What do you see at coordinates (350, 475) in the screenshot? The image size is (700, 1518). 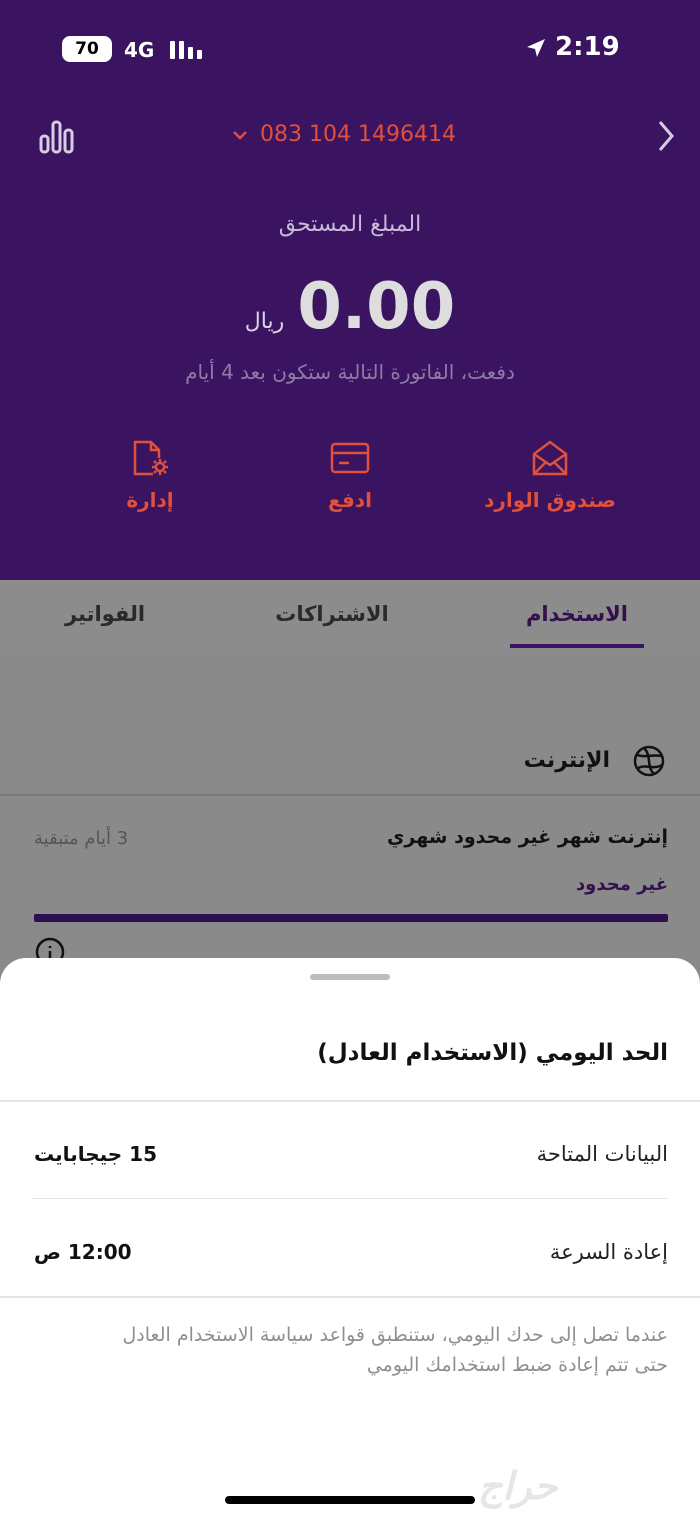 I see `pay-button: ادفع` at bounding box center [350, 475].